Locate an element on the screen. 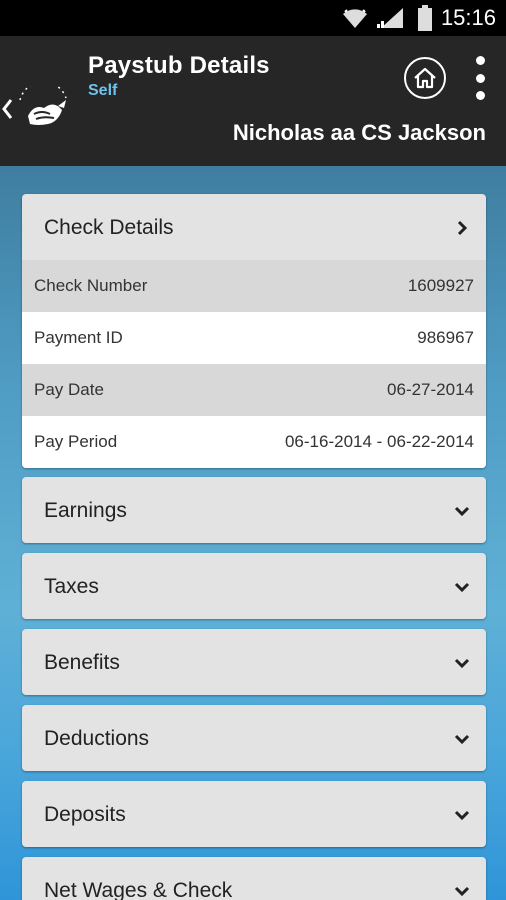  battery-icon is located at coordinates (424, 18).